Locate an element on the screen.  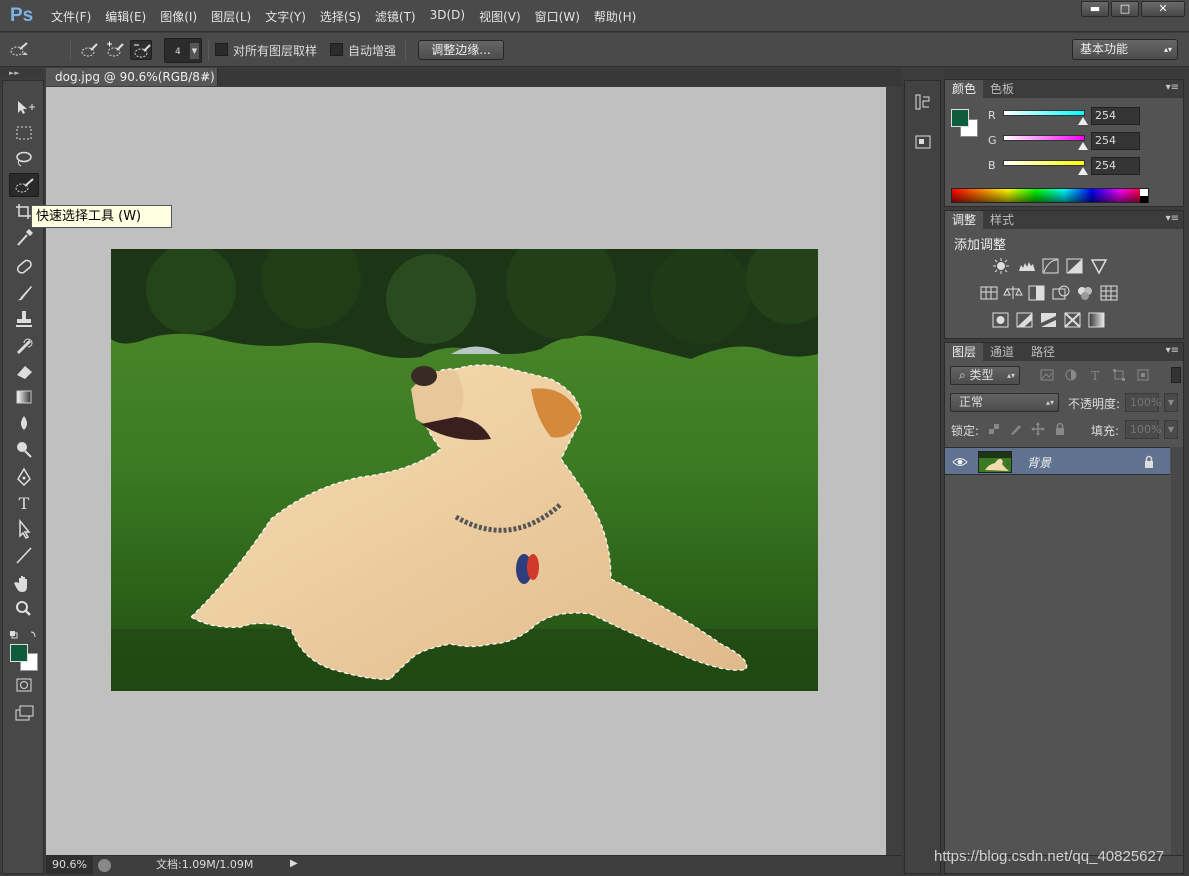
color-balance-icon is located at coordinates (1013, 293).